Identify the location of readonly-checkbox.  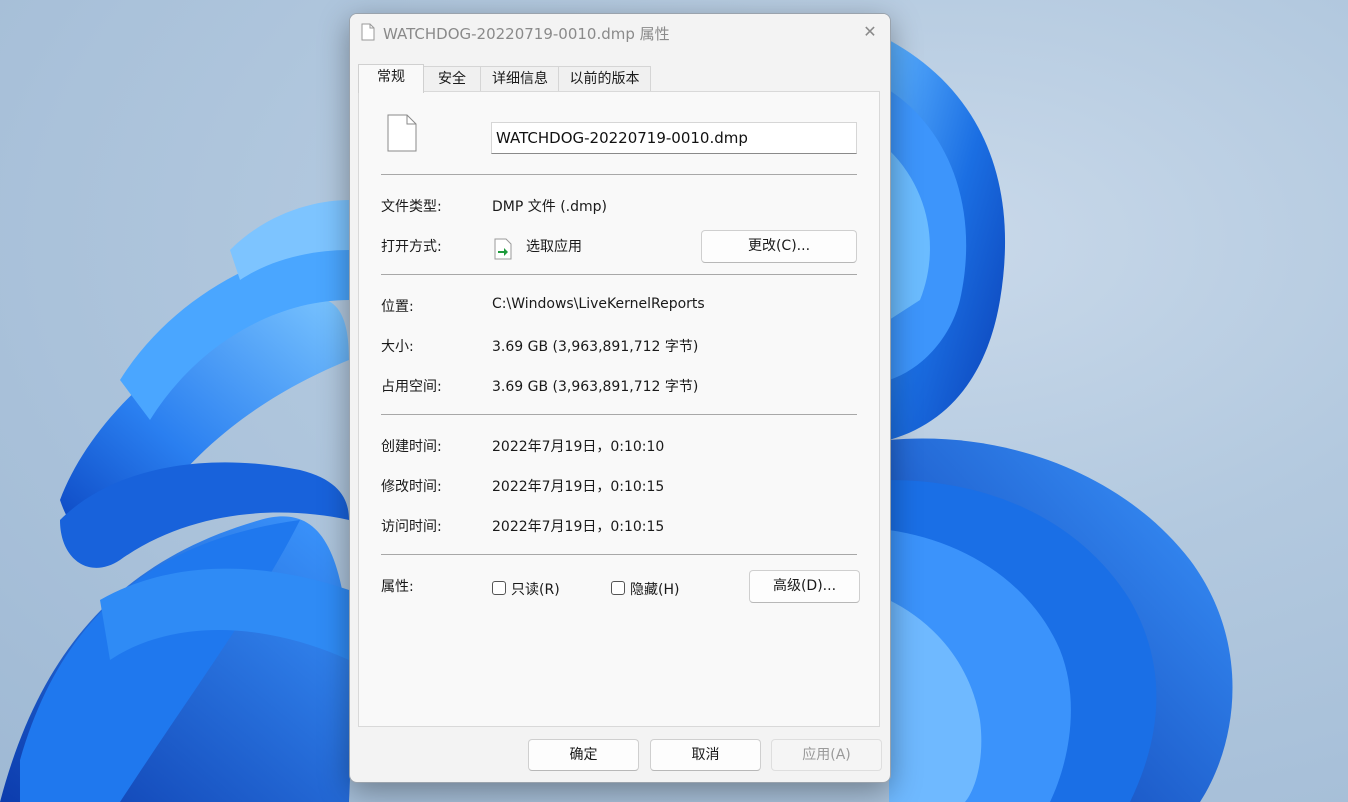
(499, 588).